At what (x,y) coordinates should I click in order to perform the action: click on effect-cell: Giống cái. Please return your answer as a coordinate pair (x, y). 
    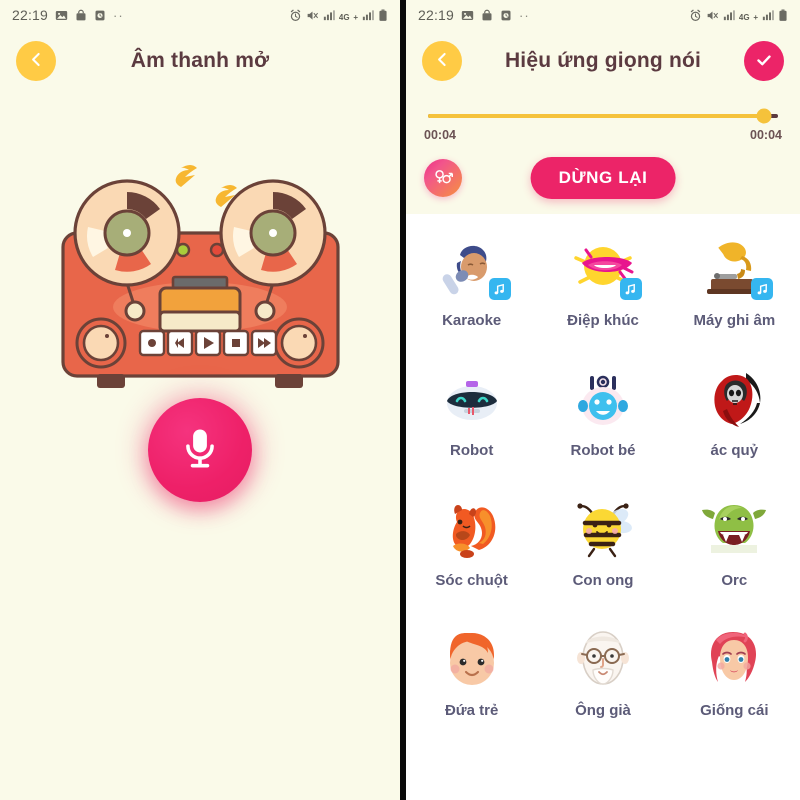
    Looking at the image, I should click on (734, 675).